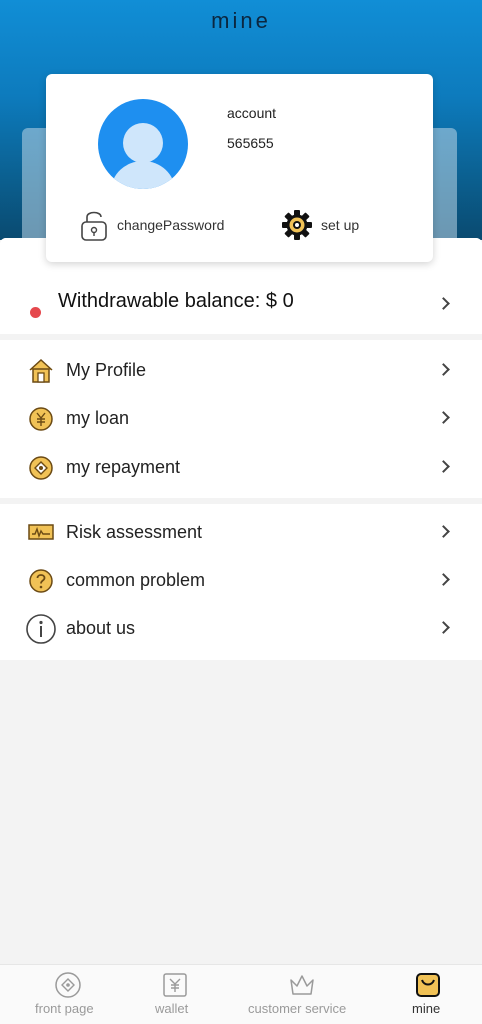 The width and height of the screenshot is (482, 1024). Describe the element at coordinates (143, 175) in the screenshot. I see `avatar-body-shape` at that location.